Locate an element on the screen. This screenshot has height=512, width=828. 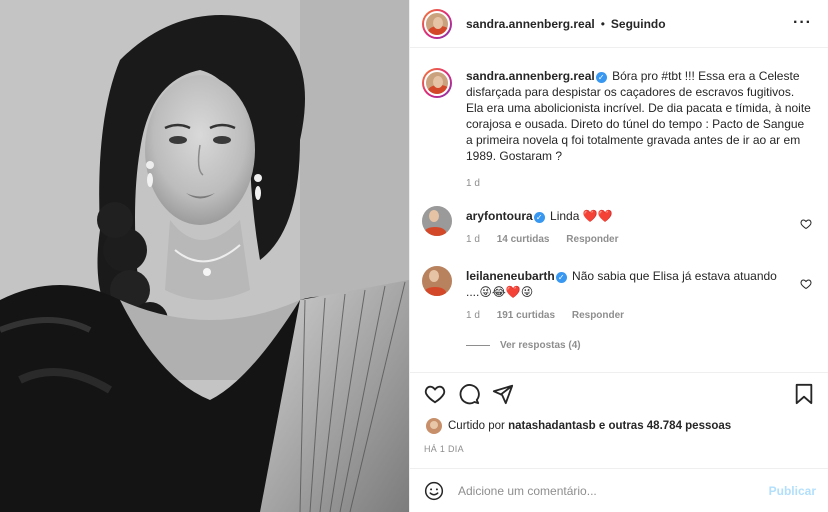
bookmark-save-icon is located at coordinates (804, 394).